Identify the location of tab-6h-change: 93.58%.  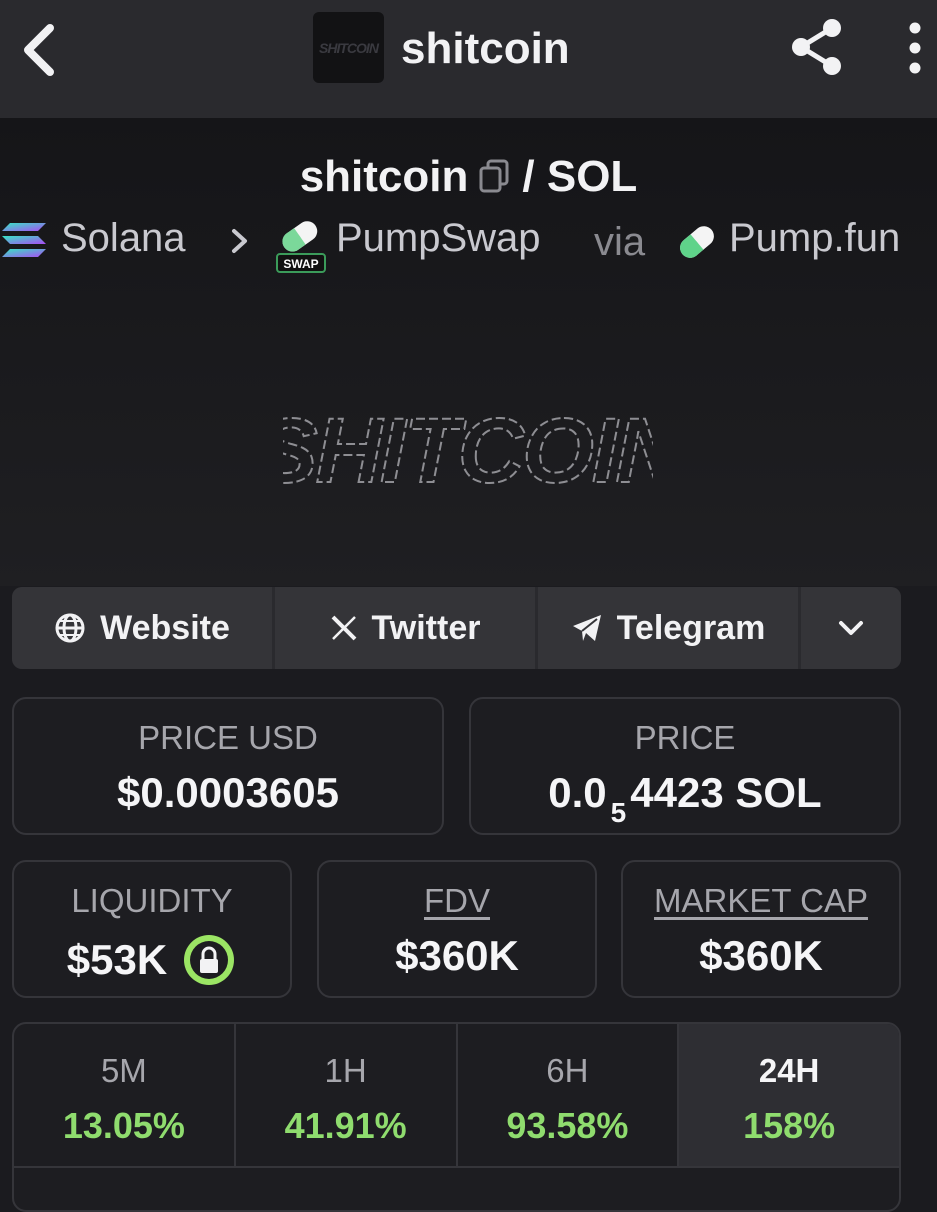
(567, 1125).